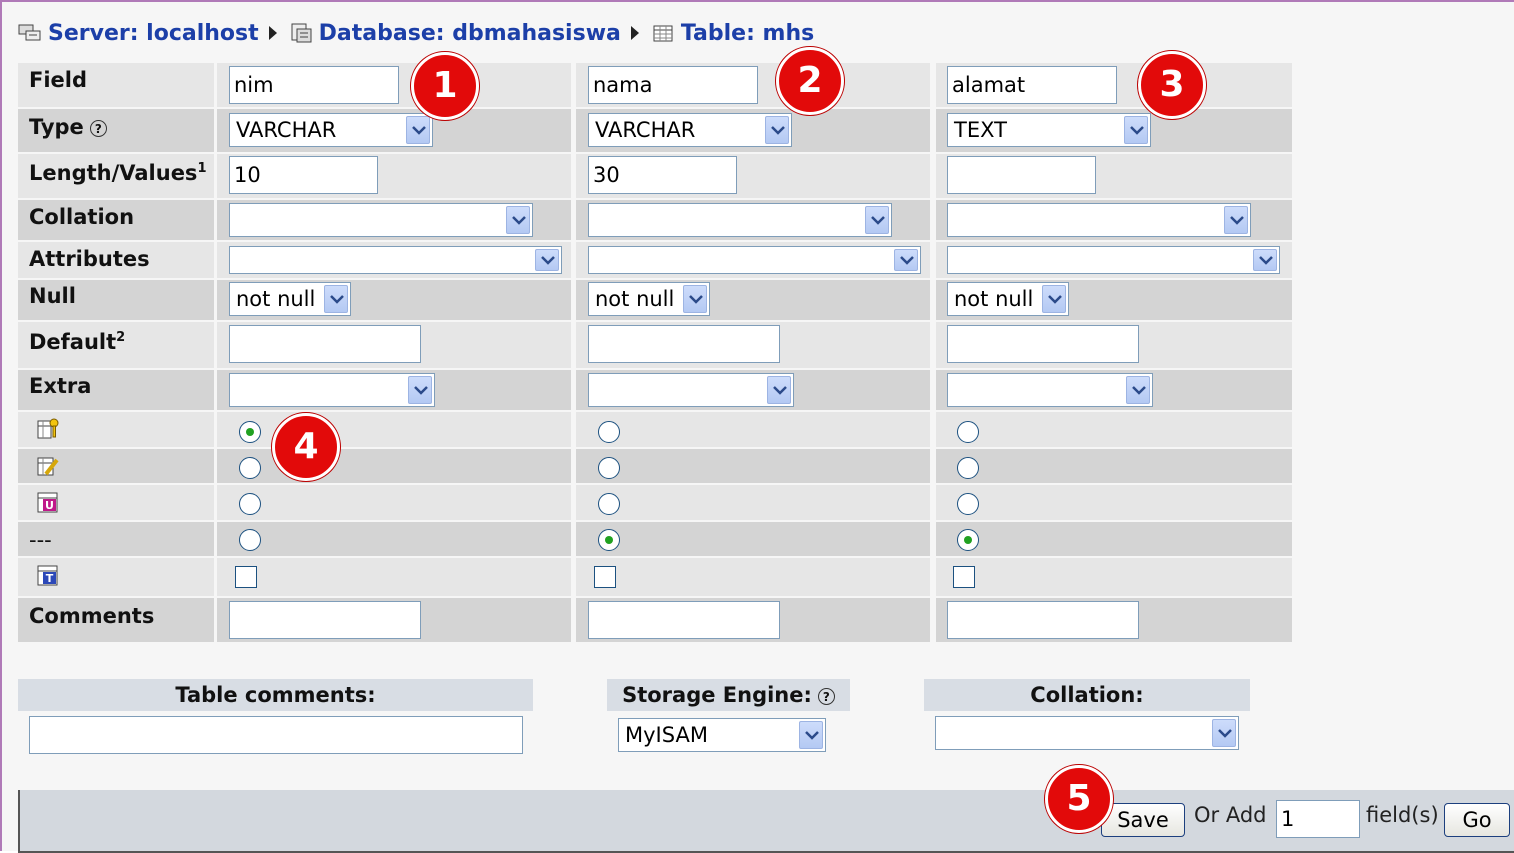 The height and width of the screenshot is (853, 1514). I want to click on null-select-2: not null, so click(649, 299).